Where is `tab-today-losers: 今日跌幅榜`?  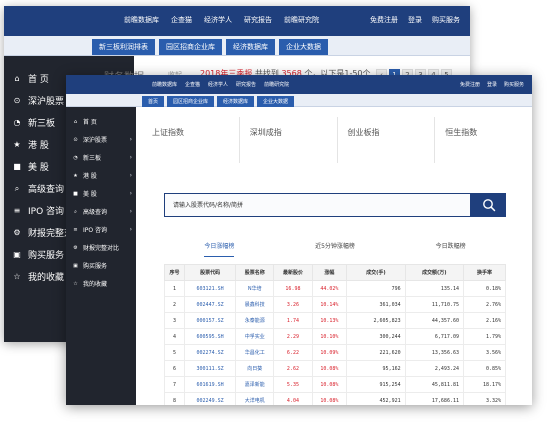
tab-today-losers: 今日跌幅榜 is located at coordinates (451, 249).